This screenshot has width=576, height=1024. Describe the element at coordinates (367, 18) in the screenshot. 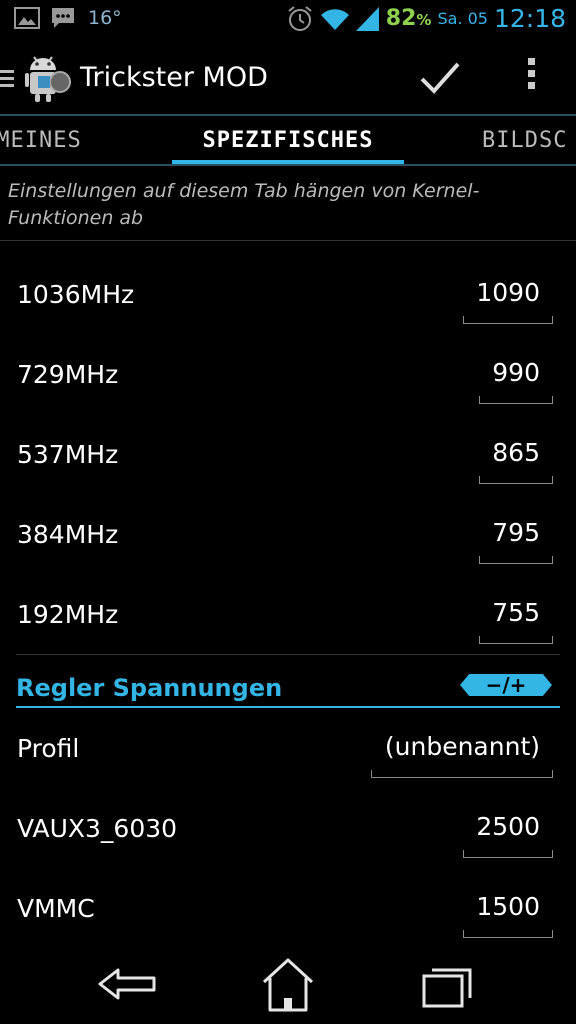

I see `signal-icon` at that location.